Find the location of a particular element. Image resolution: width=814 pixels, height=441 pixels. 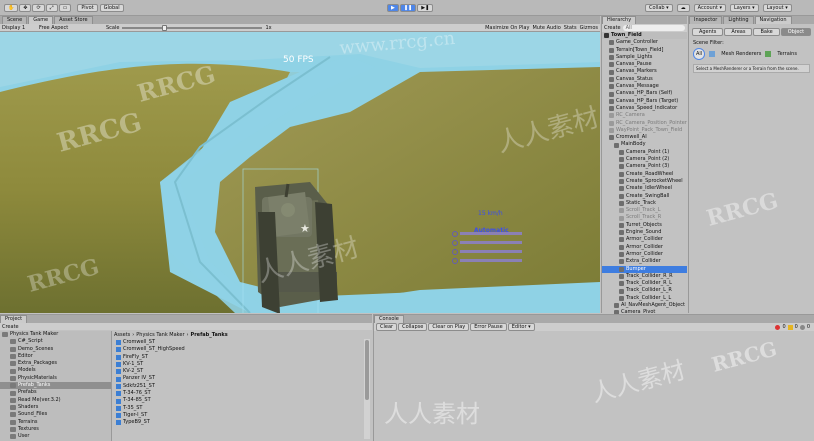

breadcrumb-item: Prefab_Tanks is located at coordinates (209, 335).